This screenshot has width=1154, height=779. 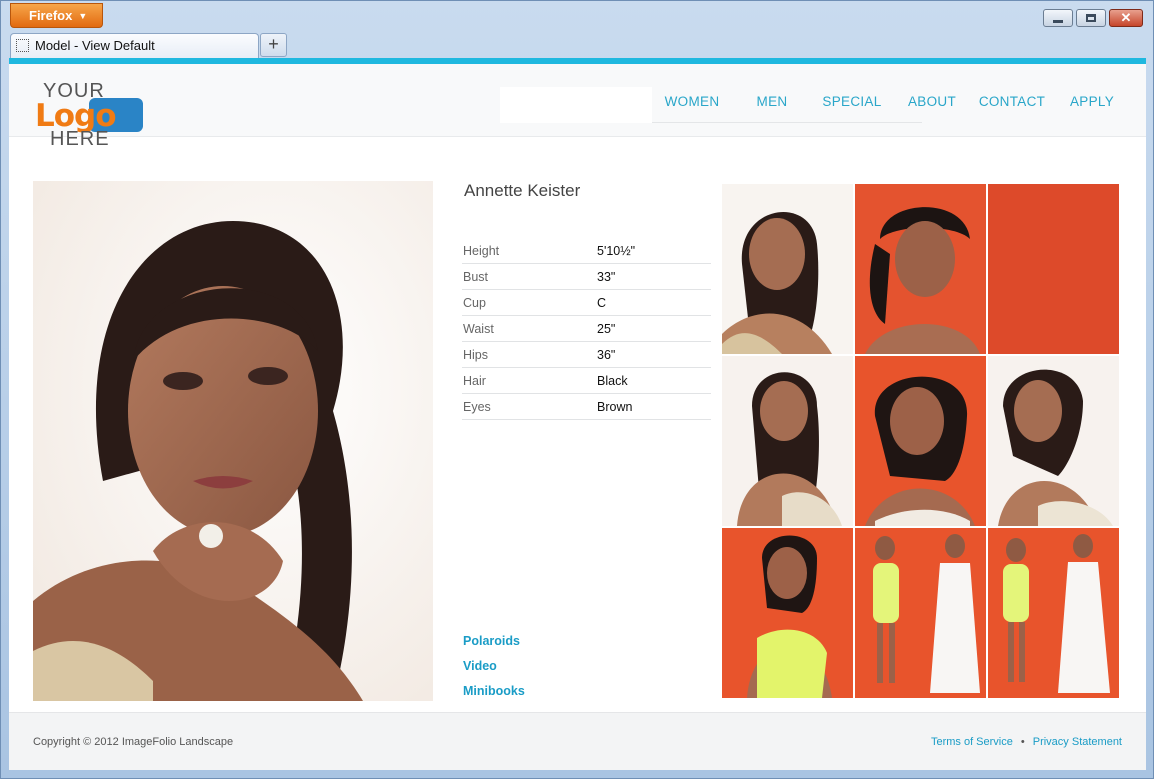 What do you see at coordinates (90, 116) in the screenshot?
I see `site-logo: YOUR Logo HERE` at bounding box center [90, 116].